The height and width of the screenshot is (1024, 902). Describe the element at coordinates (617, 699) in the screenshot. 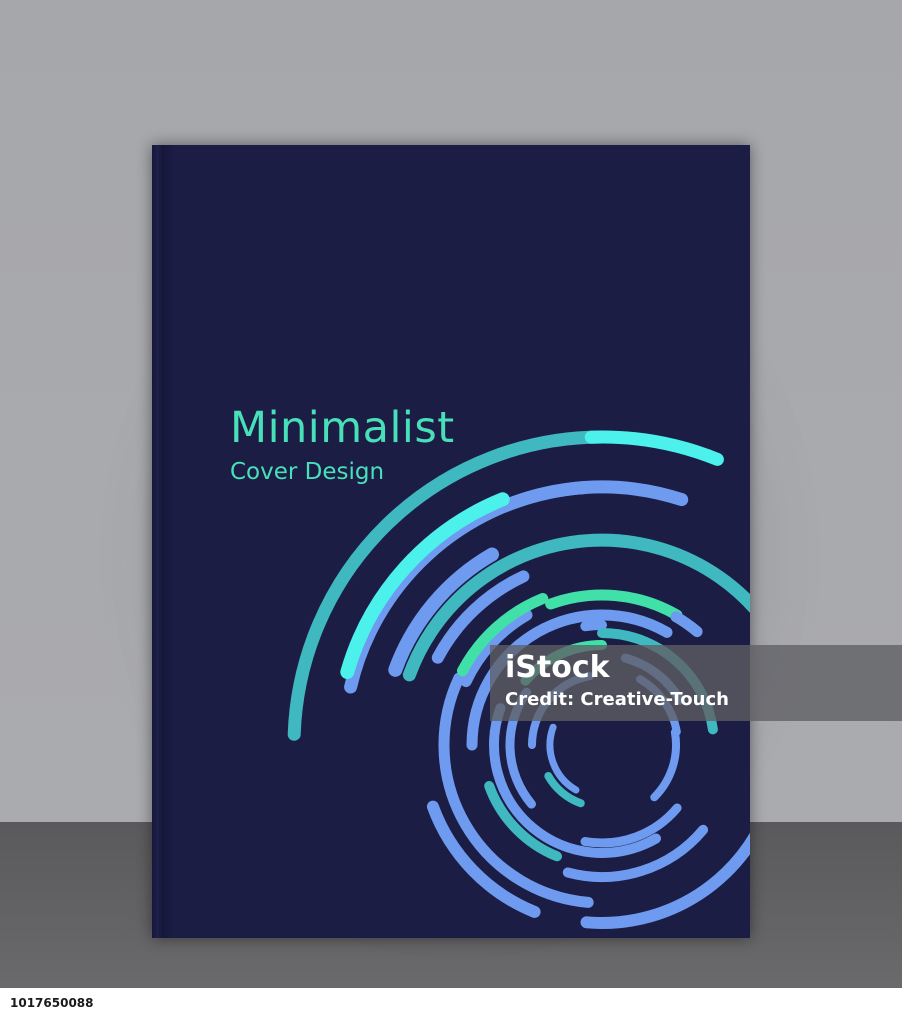

I see `watermark-credit: Credit: Creative-Touch` at that location.